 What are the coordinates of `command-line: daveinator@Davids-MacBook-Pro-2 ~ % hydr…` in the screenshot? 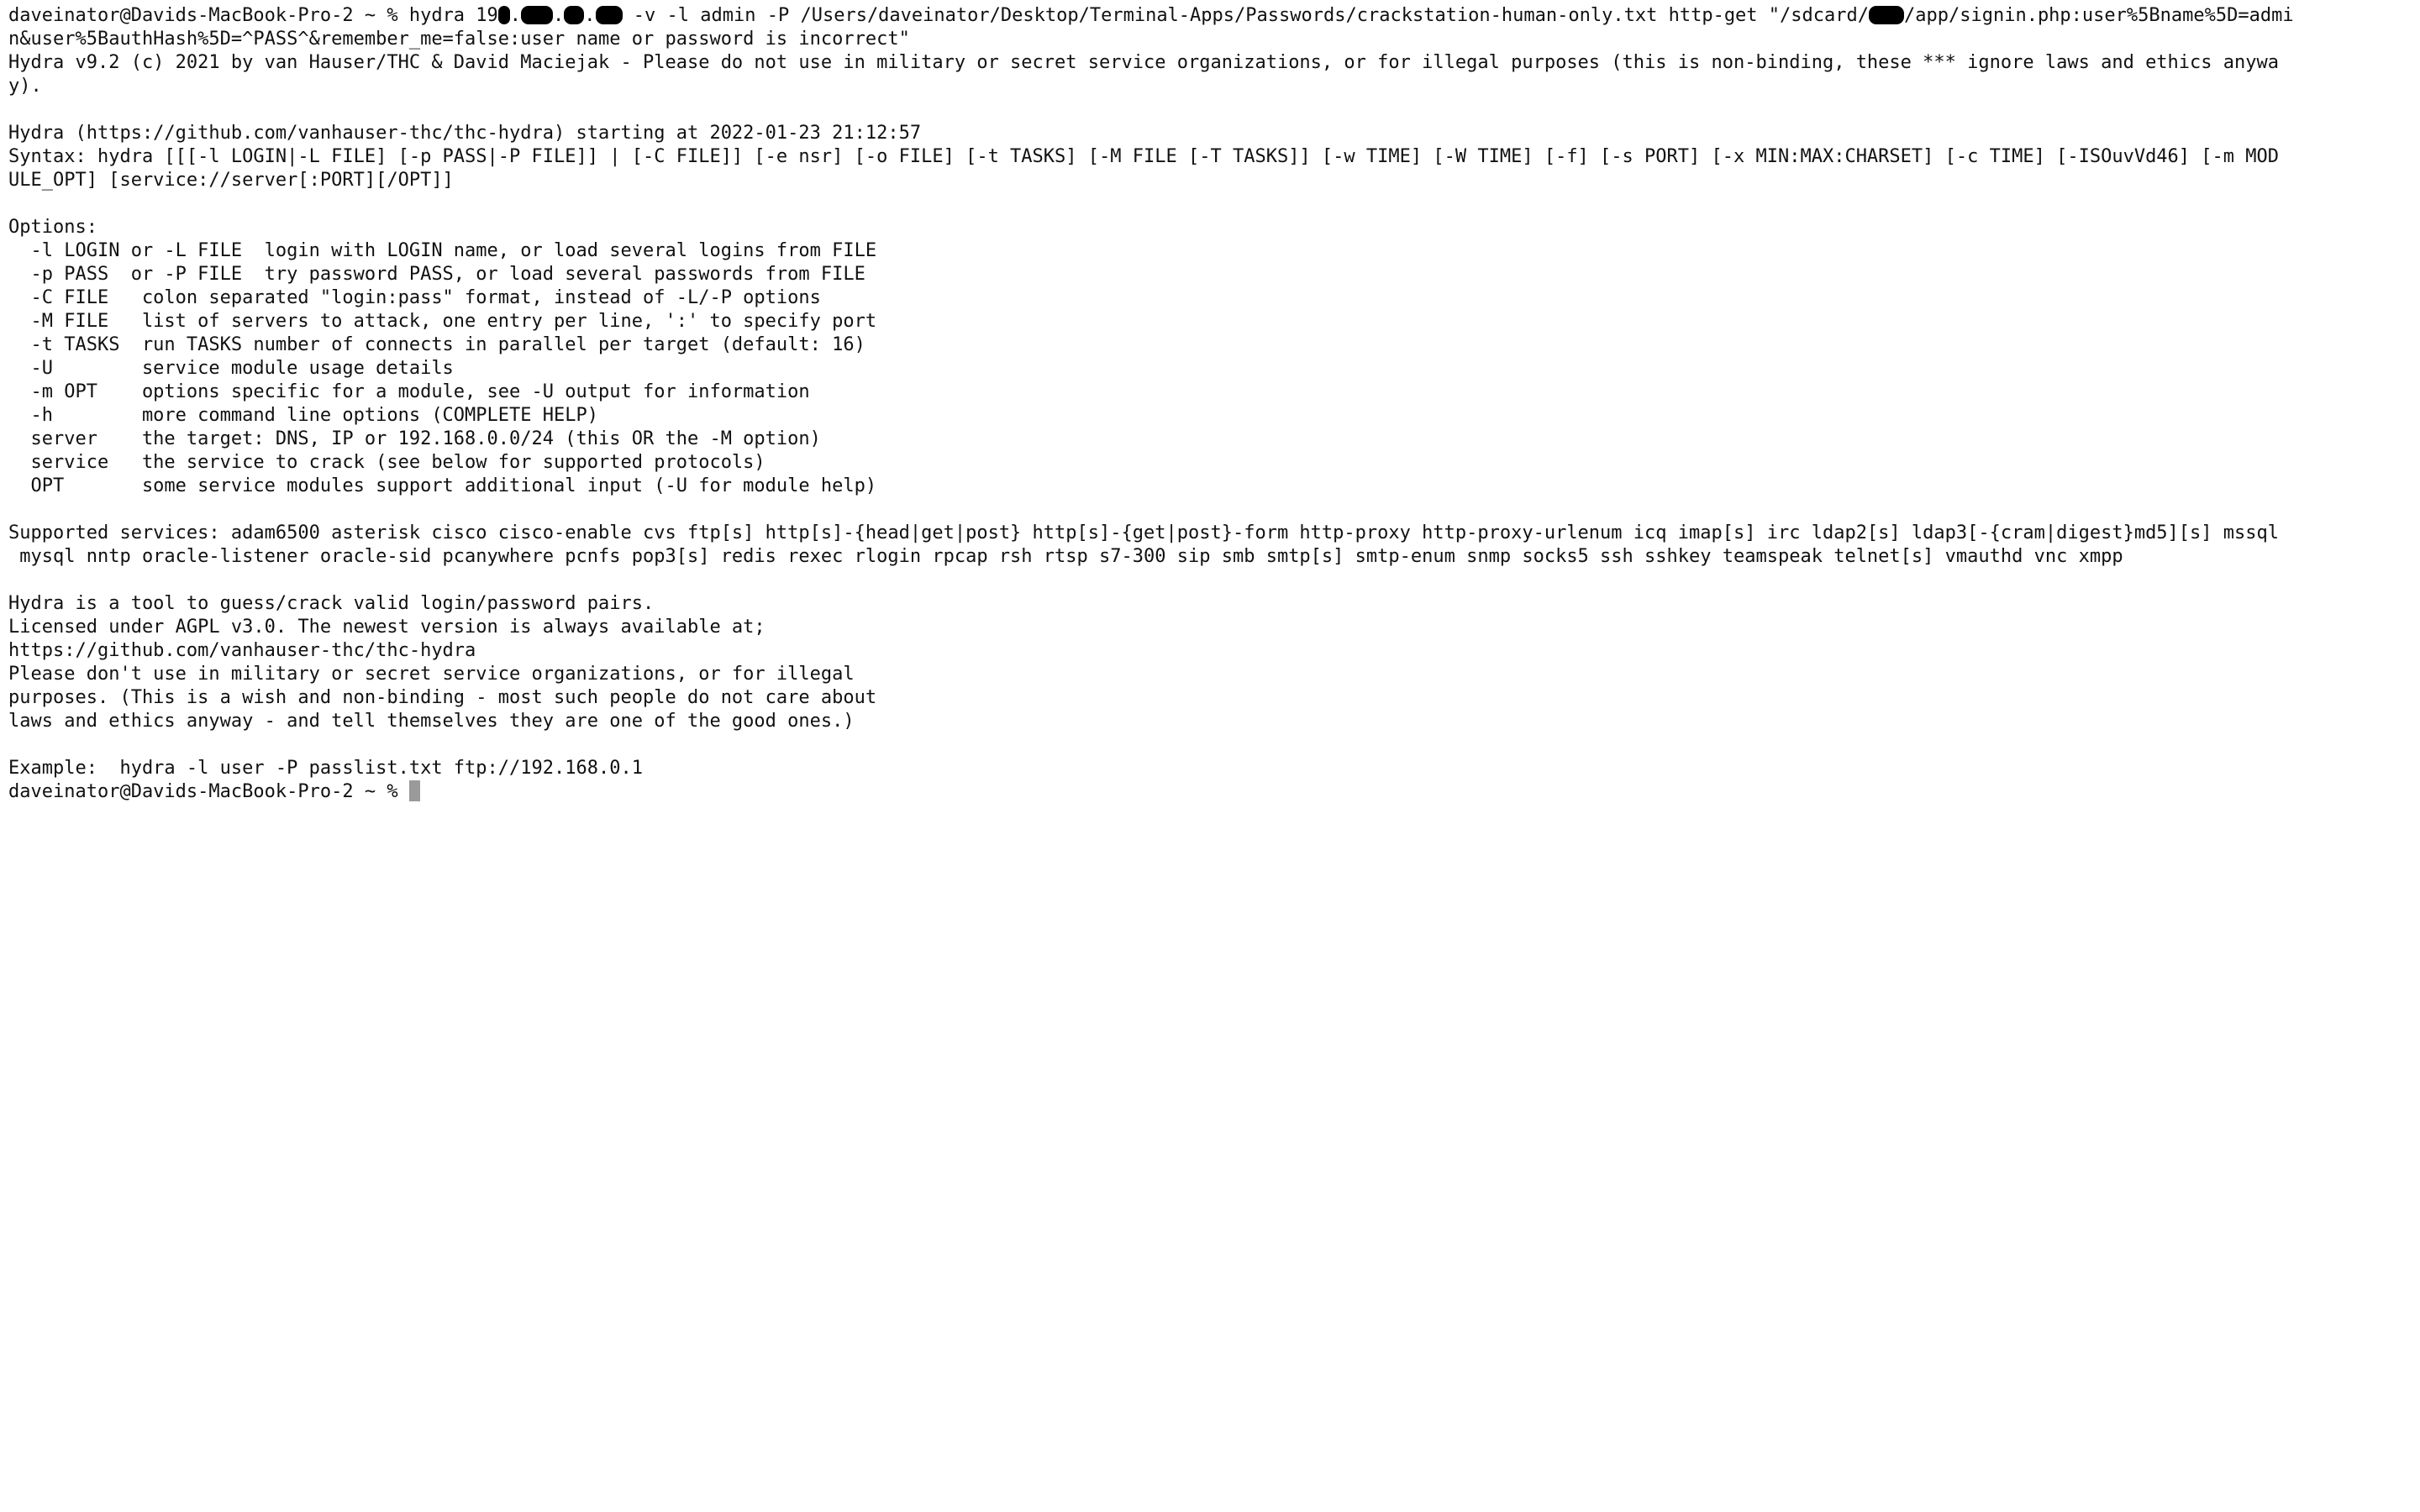 It's located at (1210, 16).